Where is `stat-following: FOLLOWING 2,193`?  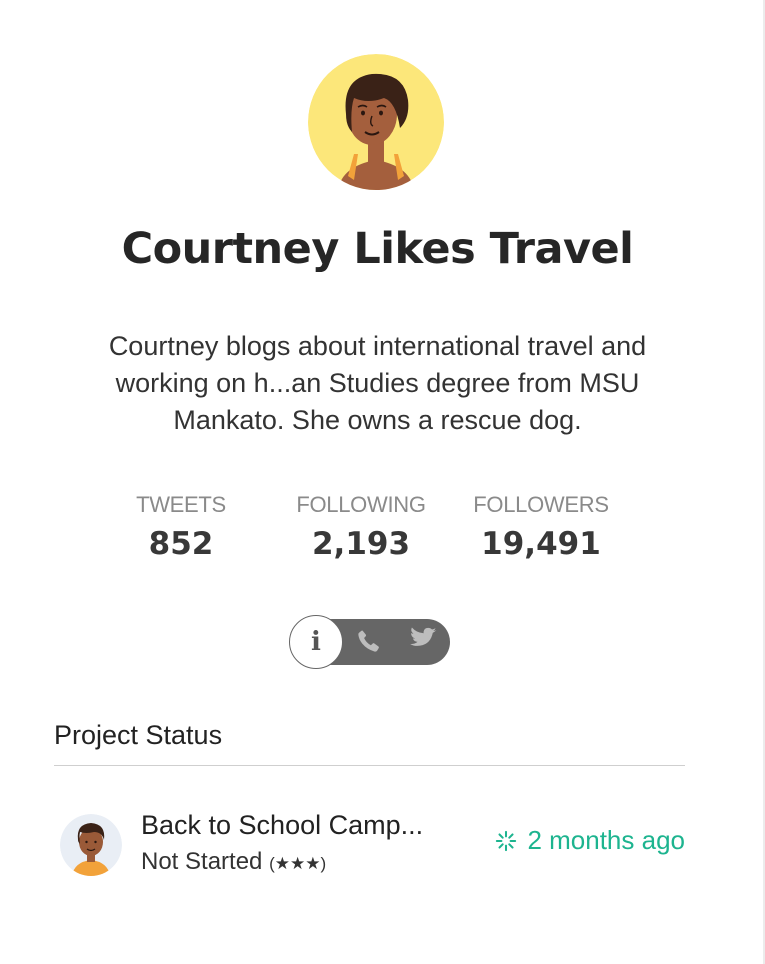 stat-following: FOLLOWING 2,193 is located at coordinates (361, 527).